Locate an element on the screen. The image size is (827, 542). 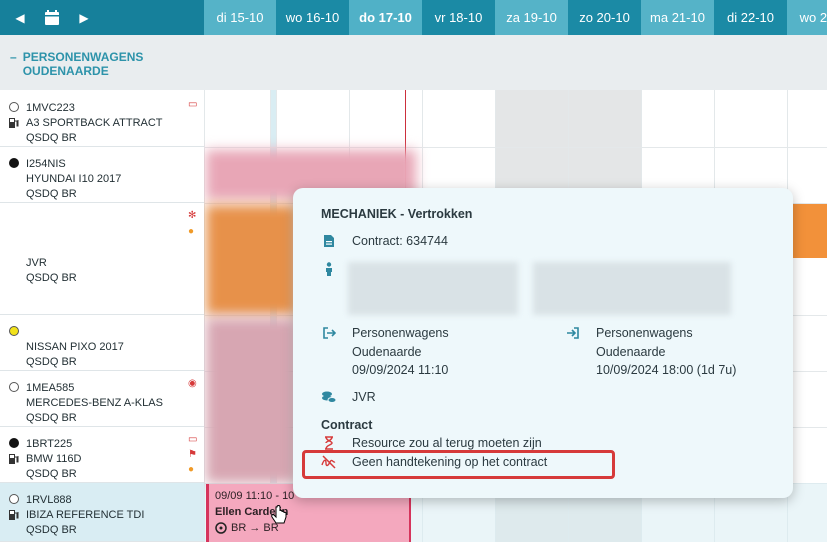
day-column is located at coordinates (807, 316).